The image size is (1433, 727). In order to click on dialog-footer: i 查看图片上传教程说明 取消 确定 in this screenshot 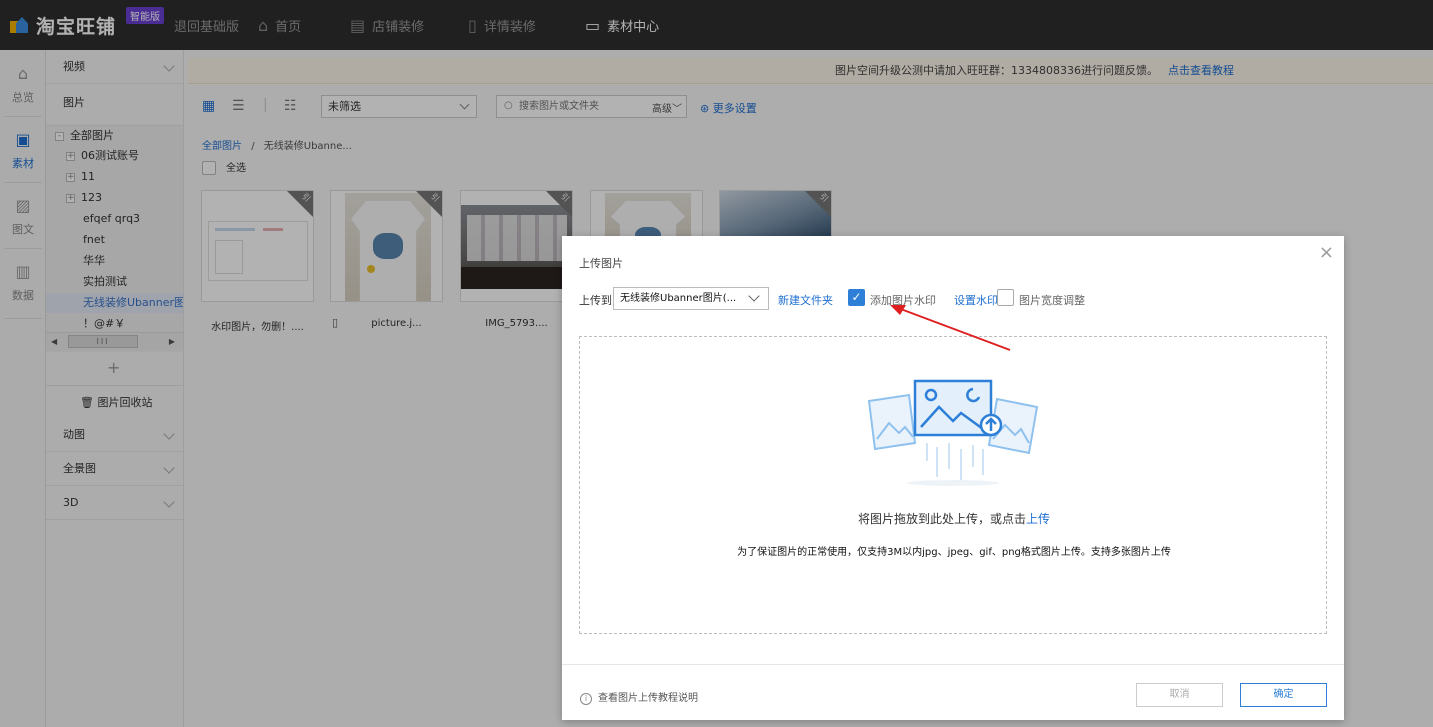, I will do `click(953, 692)`.